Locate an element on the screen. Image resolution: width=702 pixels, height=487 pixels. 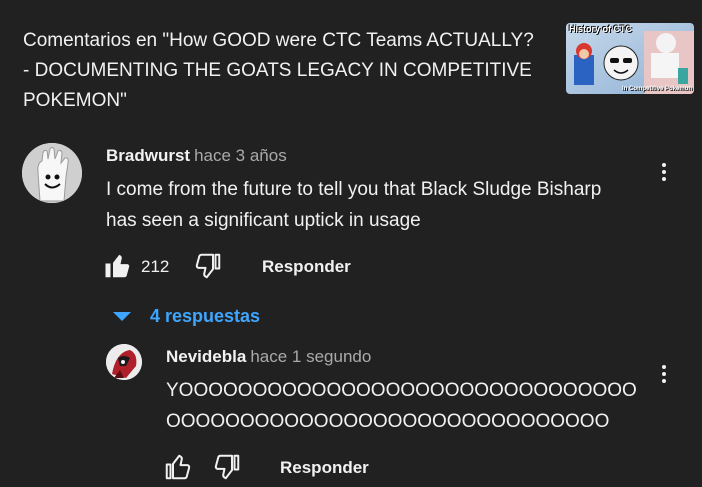
comment-meta: Bradwurst hace 3 años is located at coordinates (196, 156).